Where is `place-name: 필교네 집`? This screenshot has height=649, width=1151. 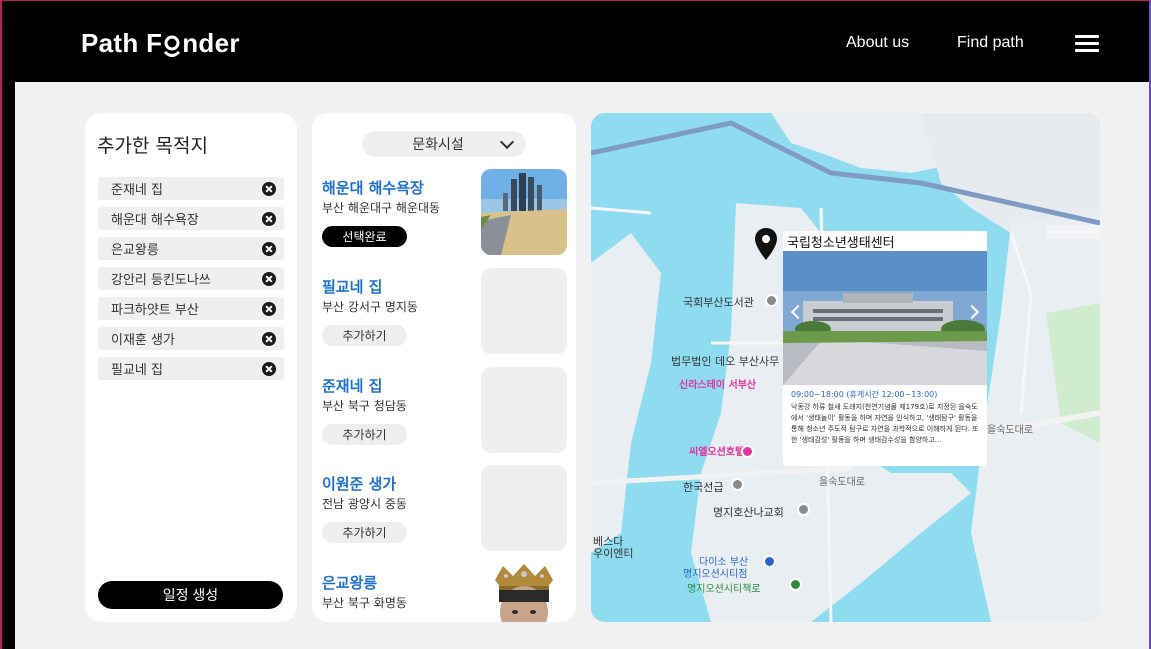
place-name: 필교네 집 is located at coordinates (352, 286).